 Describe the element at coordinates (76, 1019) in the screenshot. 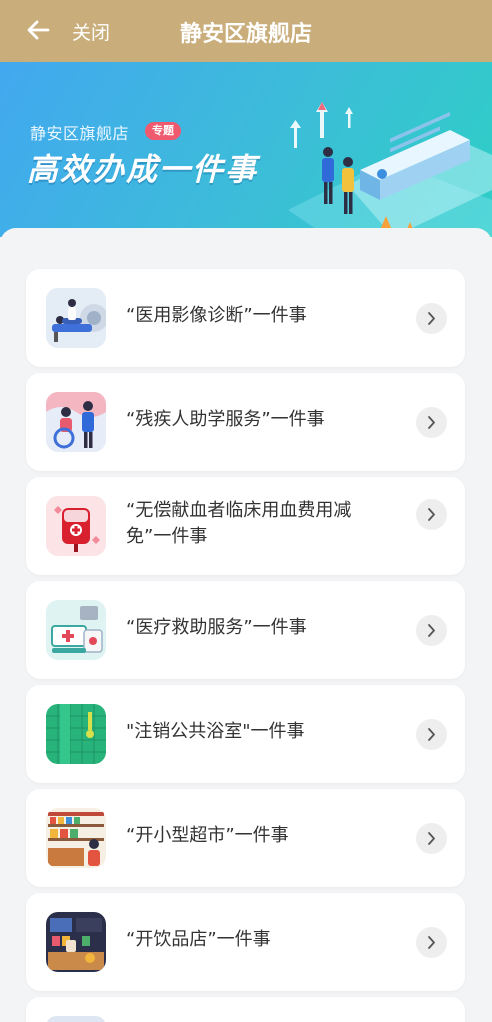

I see `next-service-icon` at that location.